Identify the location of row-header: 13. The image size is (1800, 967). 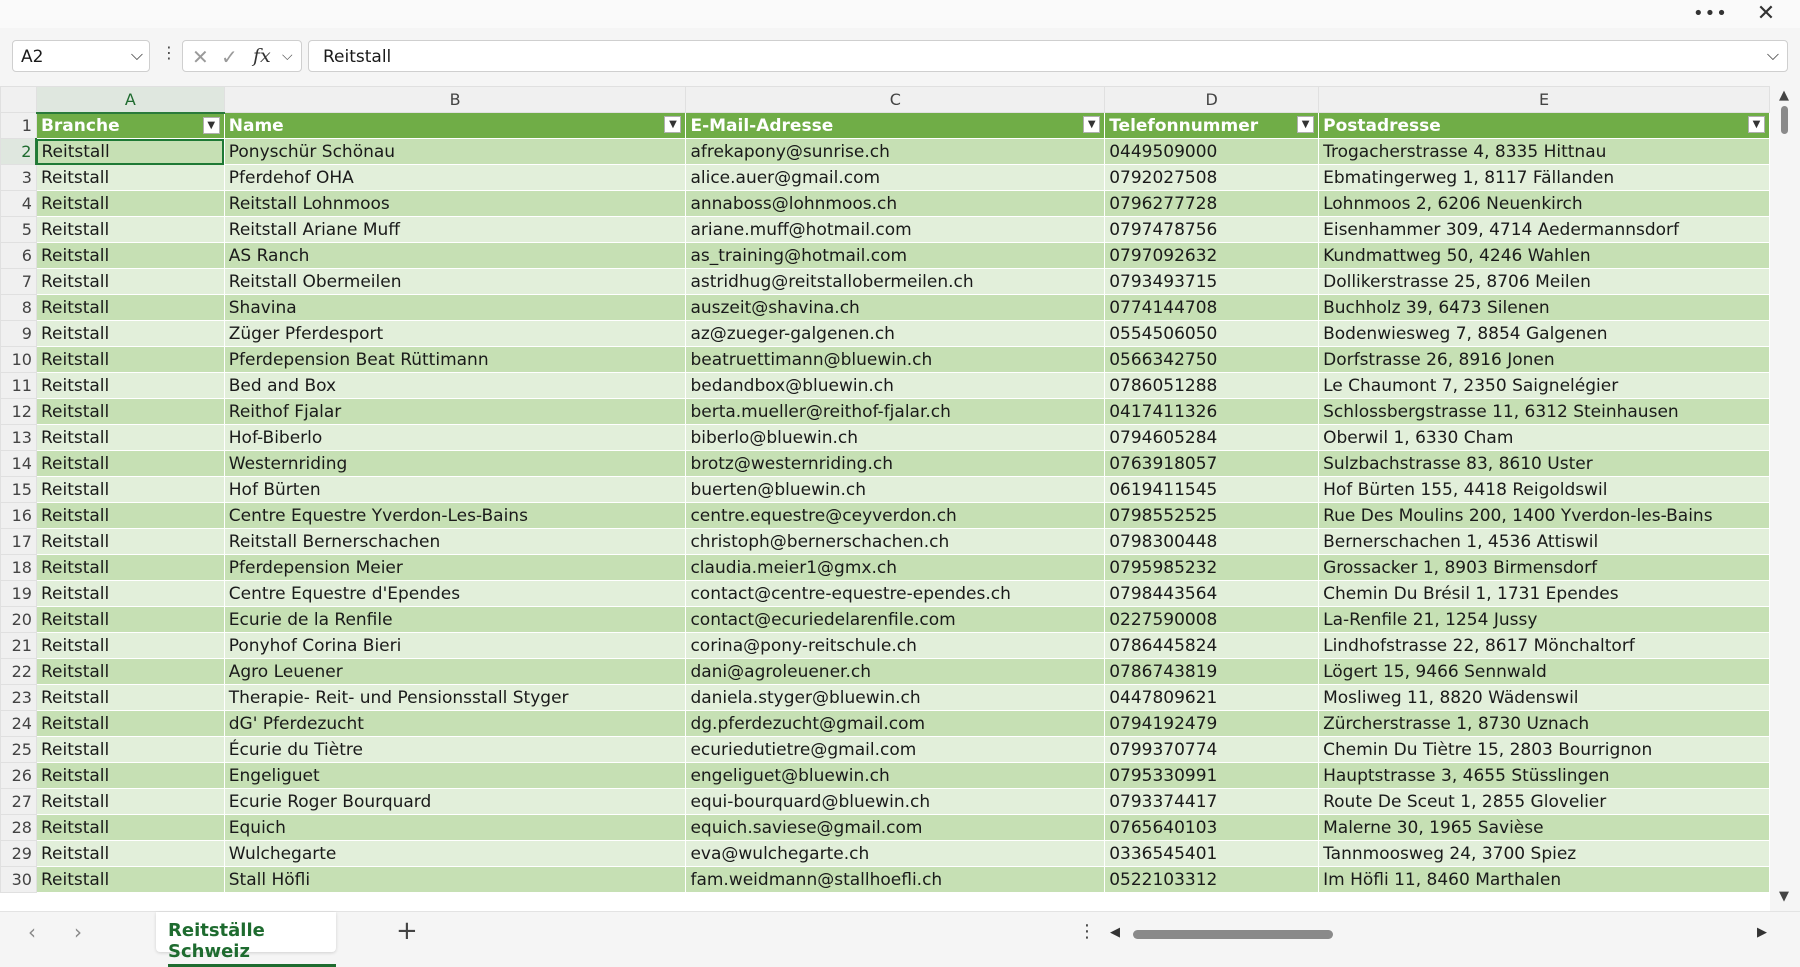
(18, 437).